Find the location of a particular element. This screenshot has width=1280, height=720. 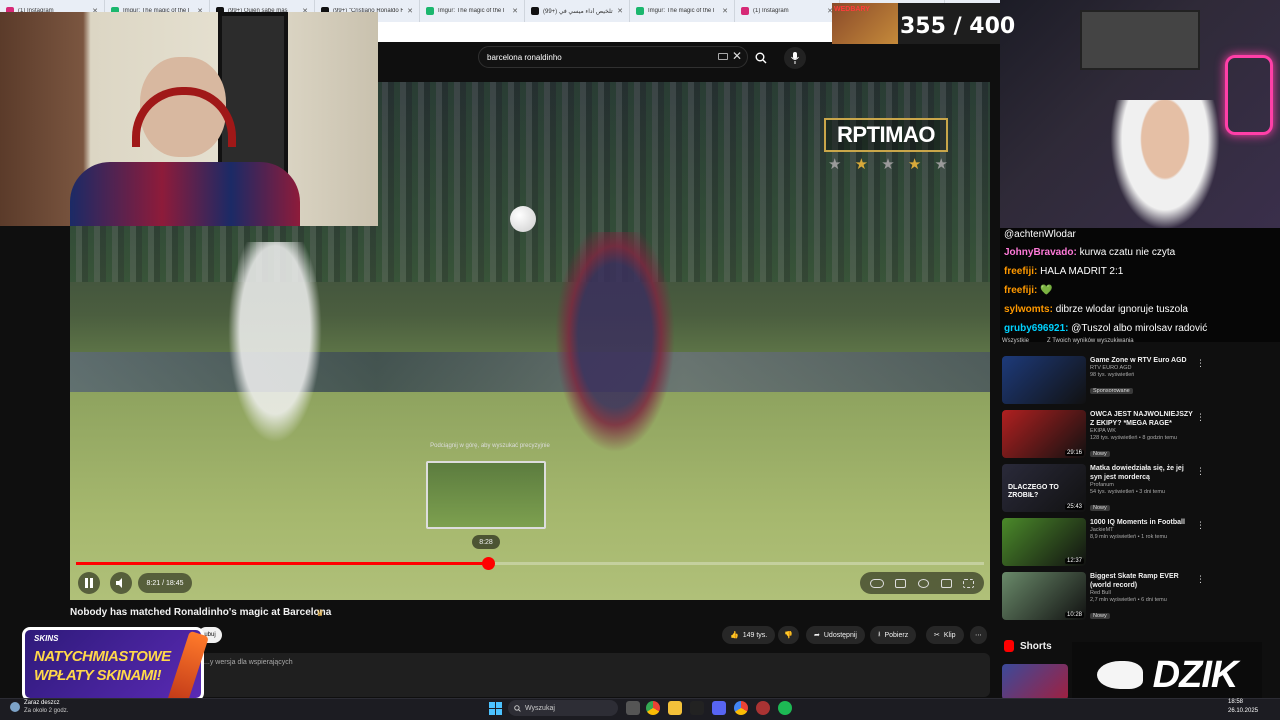

video-title: 1000 IQ Moments in Football is located at coordinates (1142, 522).